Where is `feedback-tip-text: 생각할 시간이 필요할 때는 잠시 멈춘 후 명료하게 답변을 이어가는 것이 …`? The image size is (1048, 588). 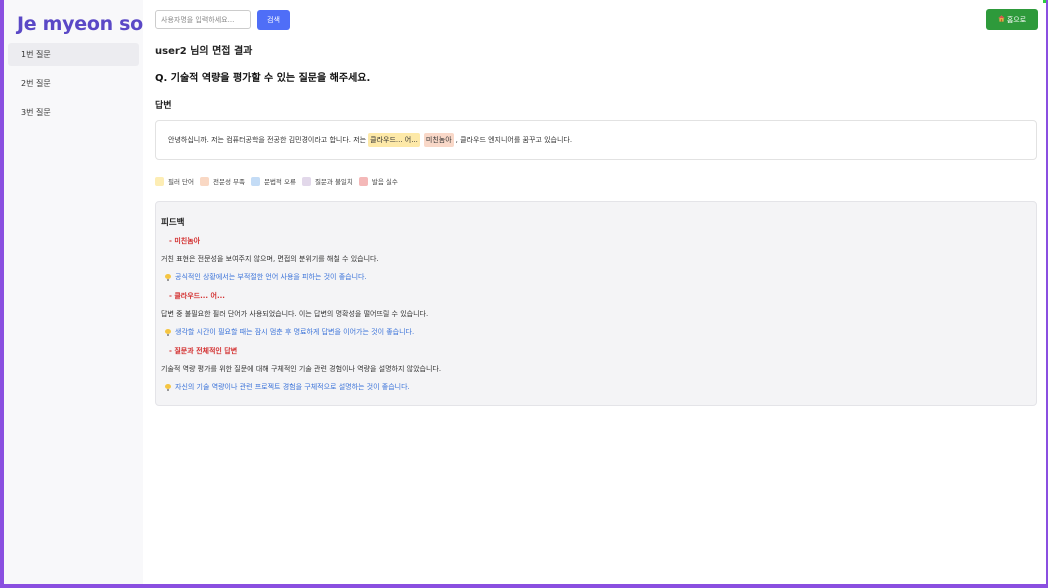
feedback-tip-text: 생각할 시간이 필요할 때는 잠시 멈춘 후 명료하게 답변을 이어가는 것이 … is located at coordinates (295, 332).